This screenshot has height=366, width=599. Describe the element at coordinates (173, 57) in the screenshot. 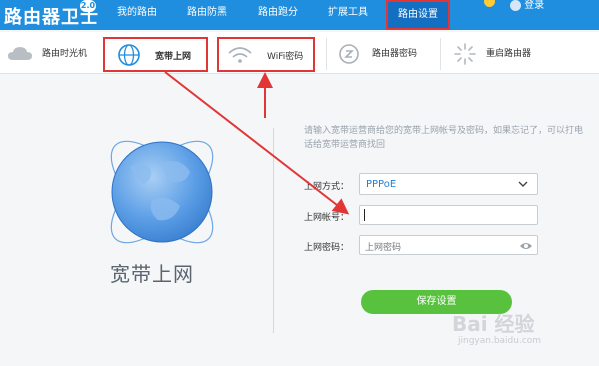

I see `broadband-label: 宽带上网` at that location.